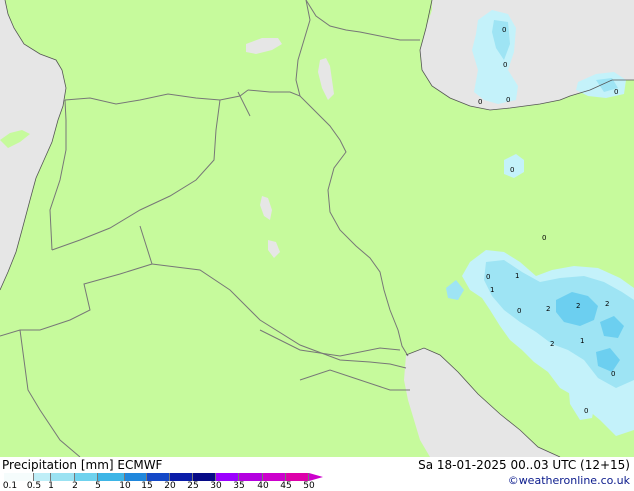 The height and width of the screenshot is (491, 634). I want to click on map-title: Precipitation [mm] ECMWF, so click(82, 465).